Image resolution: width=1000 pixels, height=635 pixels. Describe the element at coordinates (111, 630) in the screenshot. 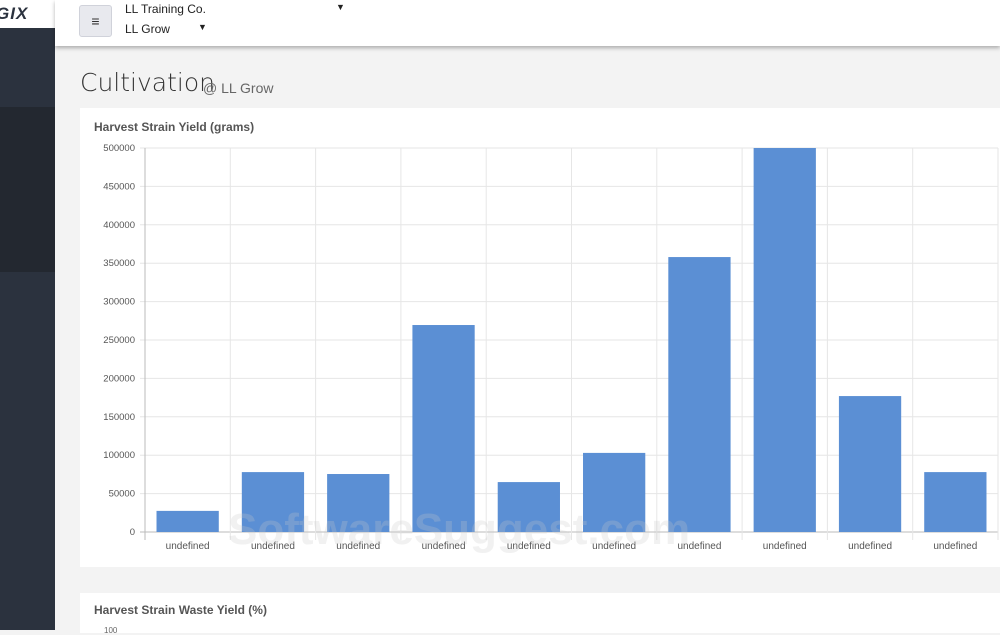

I see `y-tick-label: 100` at that location.